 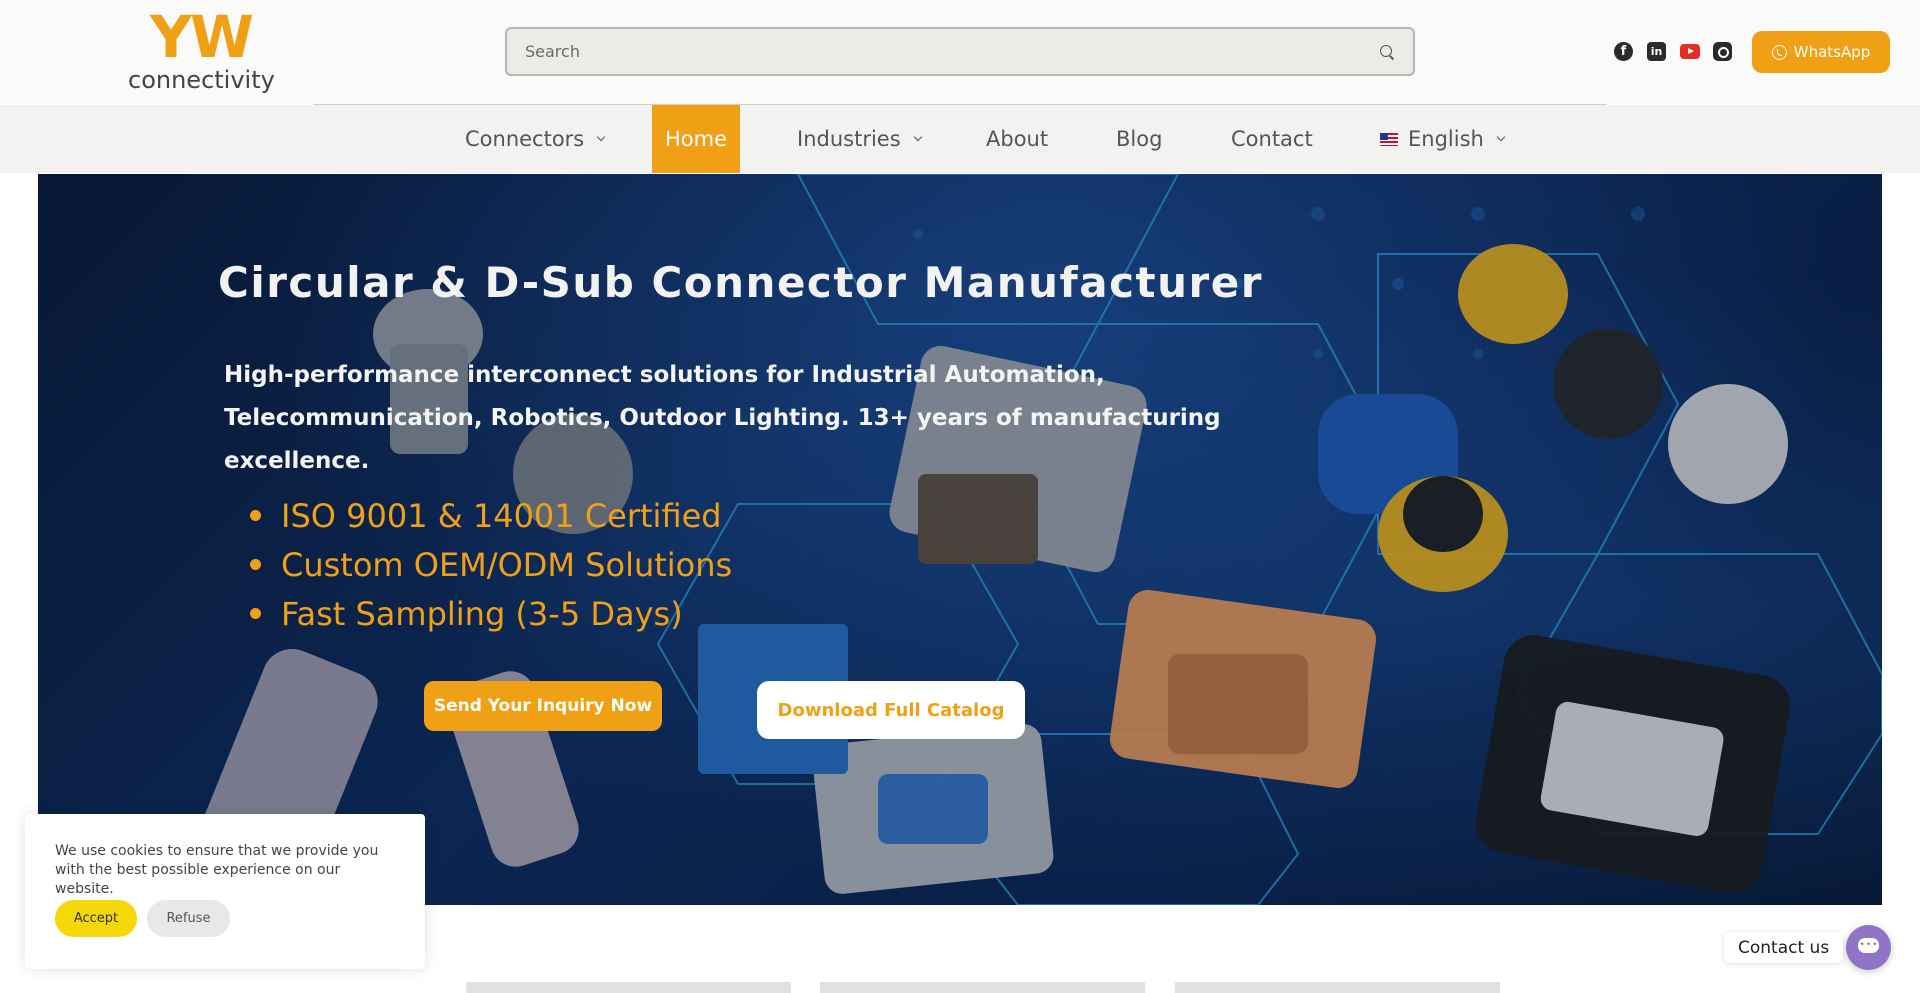 What do you see at coordinates (491, 614) in the screenshot?
I see `hero-bullet: Fast Sampling (3-5 Days)` at bounding box center [491, 614].